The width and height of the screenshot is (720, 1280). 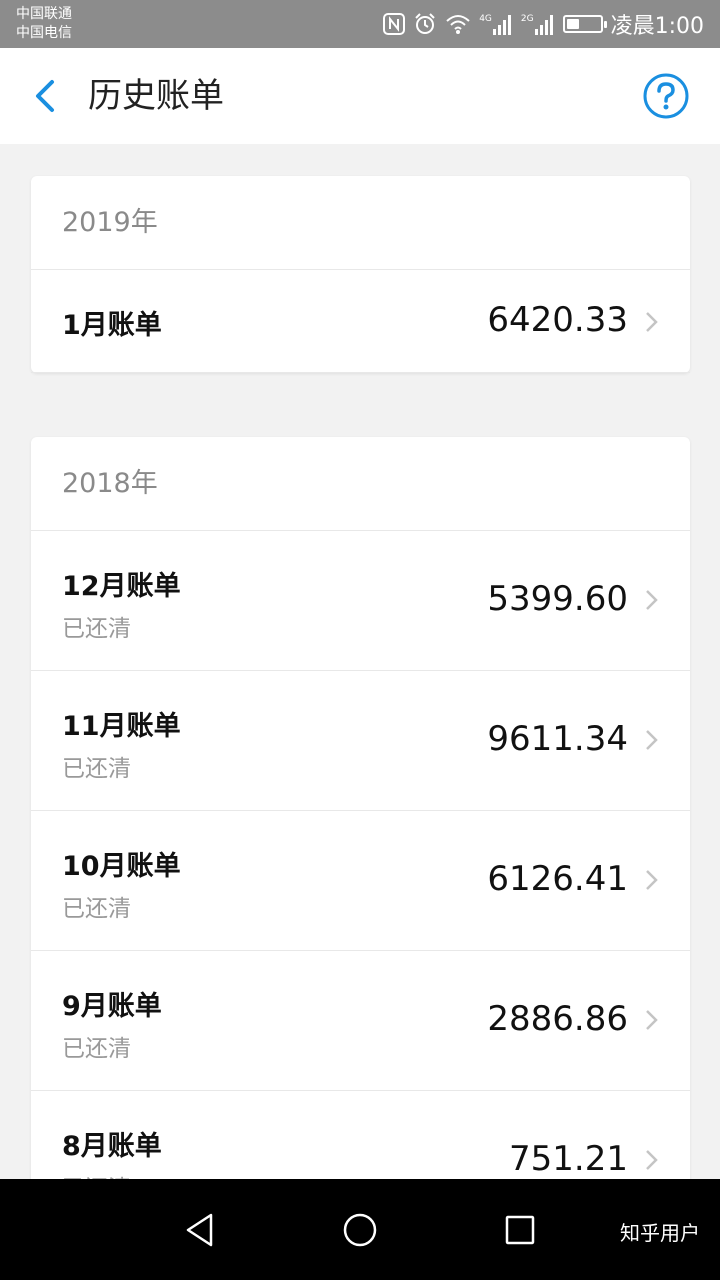 I want to click on status-icons: 4G 2G 凌晨1:00, so click(x=543, y=24).